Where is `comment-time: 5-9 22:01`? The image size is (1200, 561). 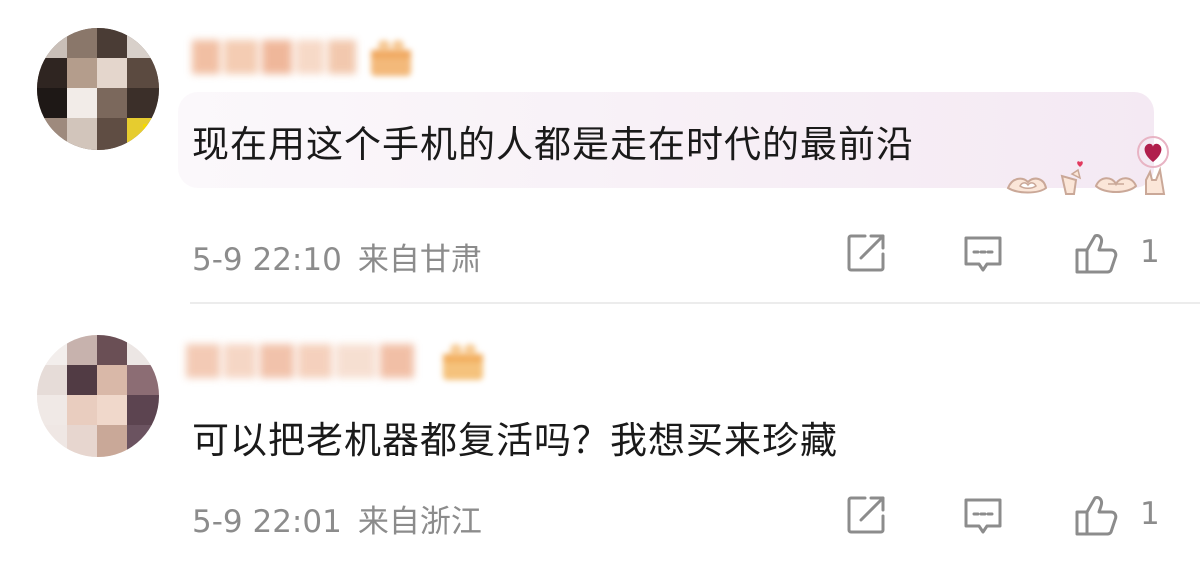 comment-time: 5-9 22:01 is located at coordinates (267, 522).